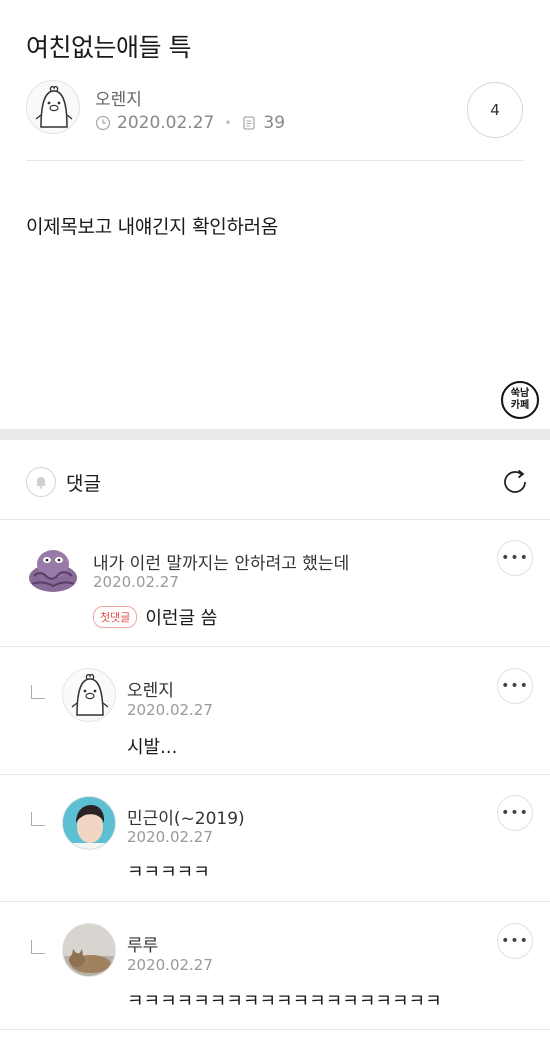 Image resolution: width=550 pixels, height=1043 pixels. I want to click on comments-label: 댓글, so click(83, 484).